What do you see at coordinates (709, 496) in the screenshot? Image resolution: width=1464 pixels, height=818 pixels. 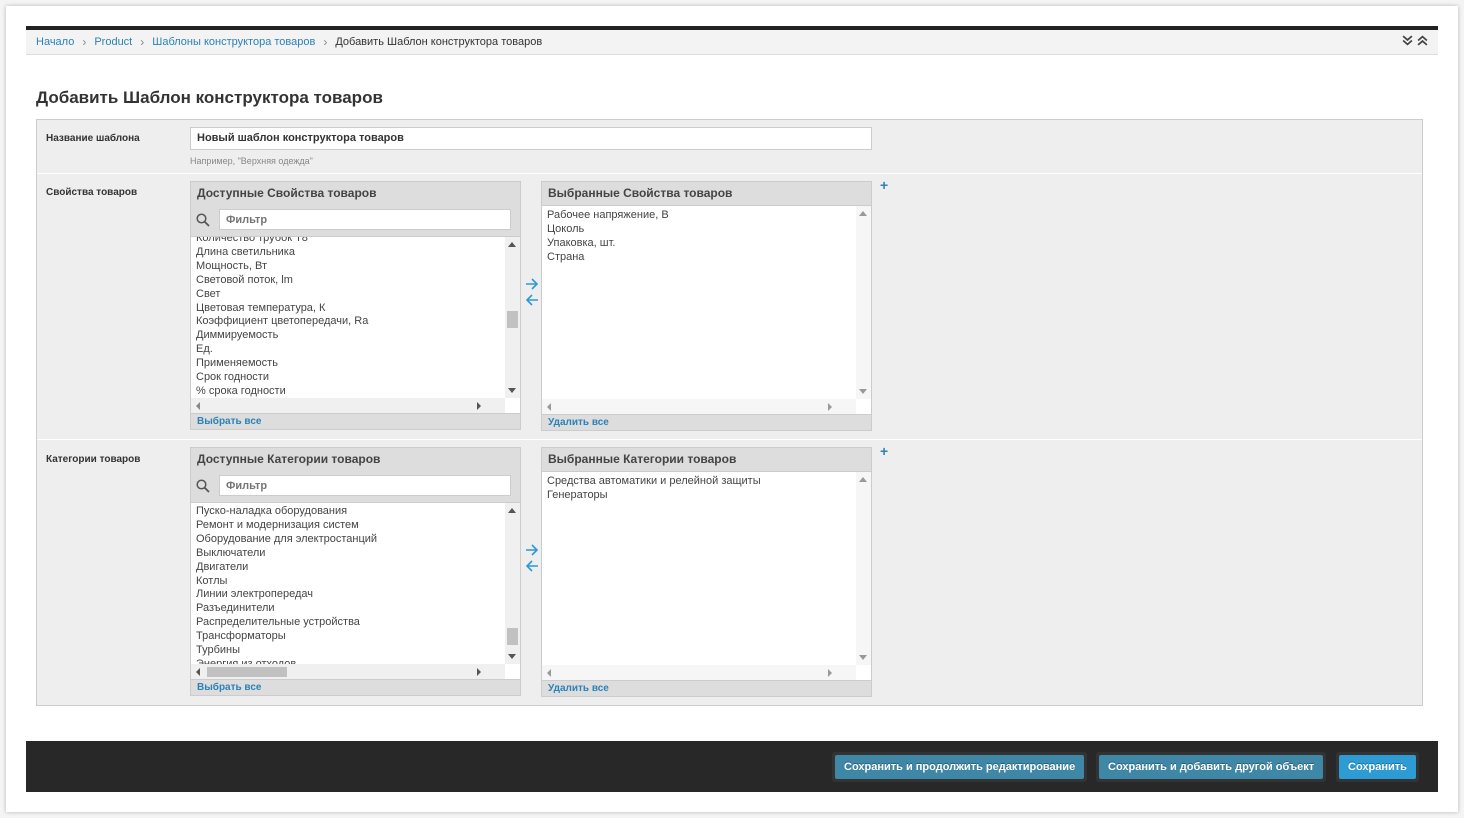 I see `list-item: Генераторы` at bounding box center [709, 496].